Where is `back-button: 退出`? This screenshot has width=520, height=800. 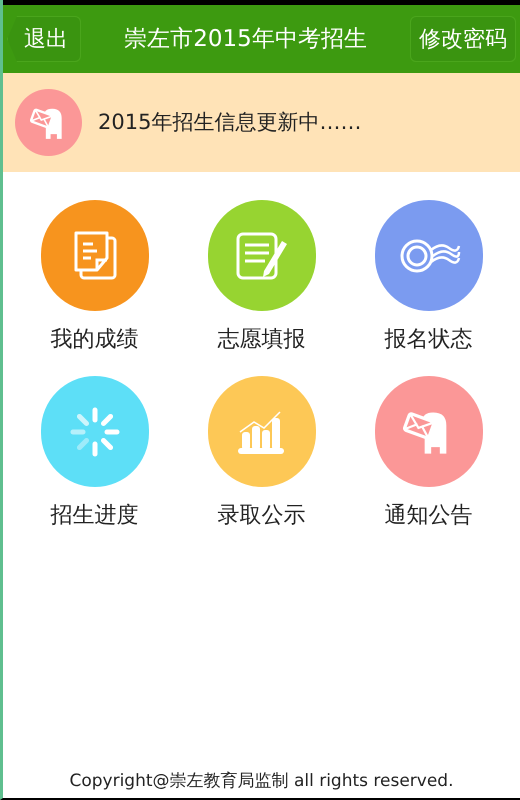
back-button: 退出 is located at coordinates (44, 39).